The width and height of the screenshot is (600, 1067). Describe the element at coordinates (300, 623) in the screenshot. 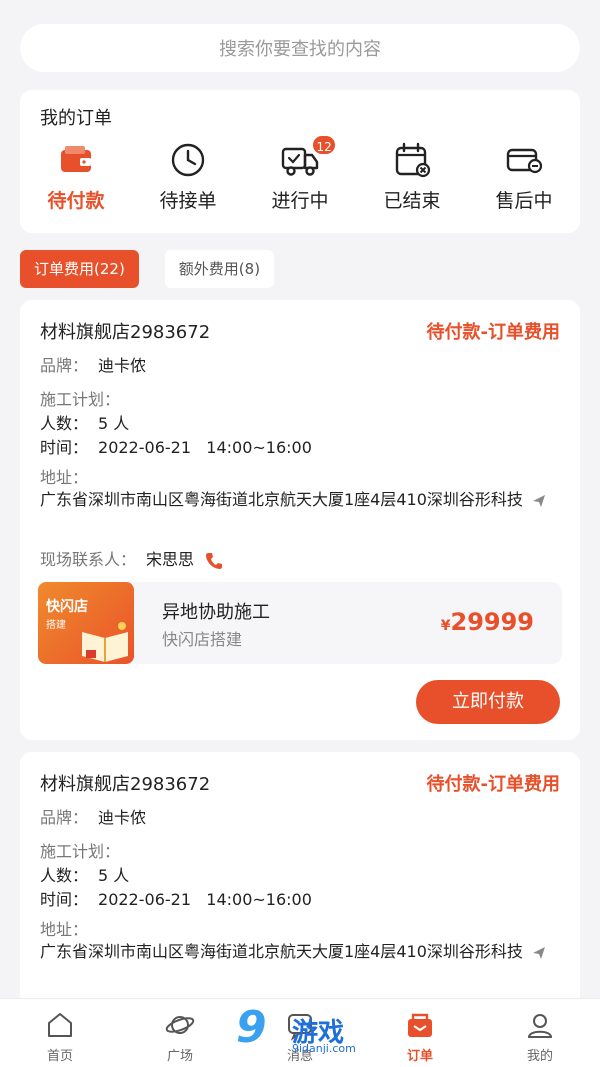

I see `service-item: 快闪店 搭建 异地协助施工 快闪店搭建 ¥29999` at that location.